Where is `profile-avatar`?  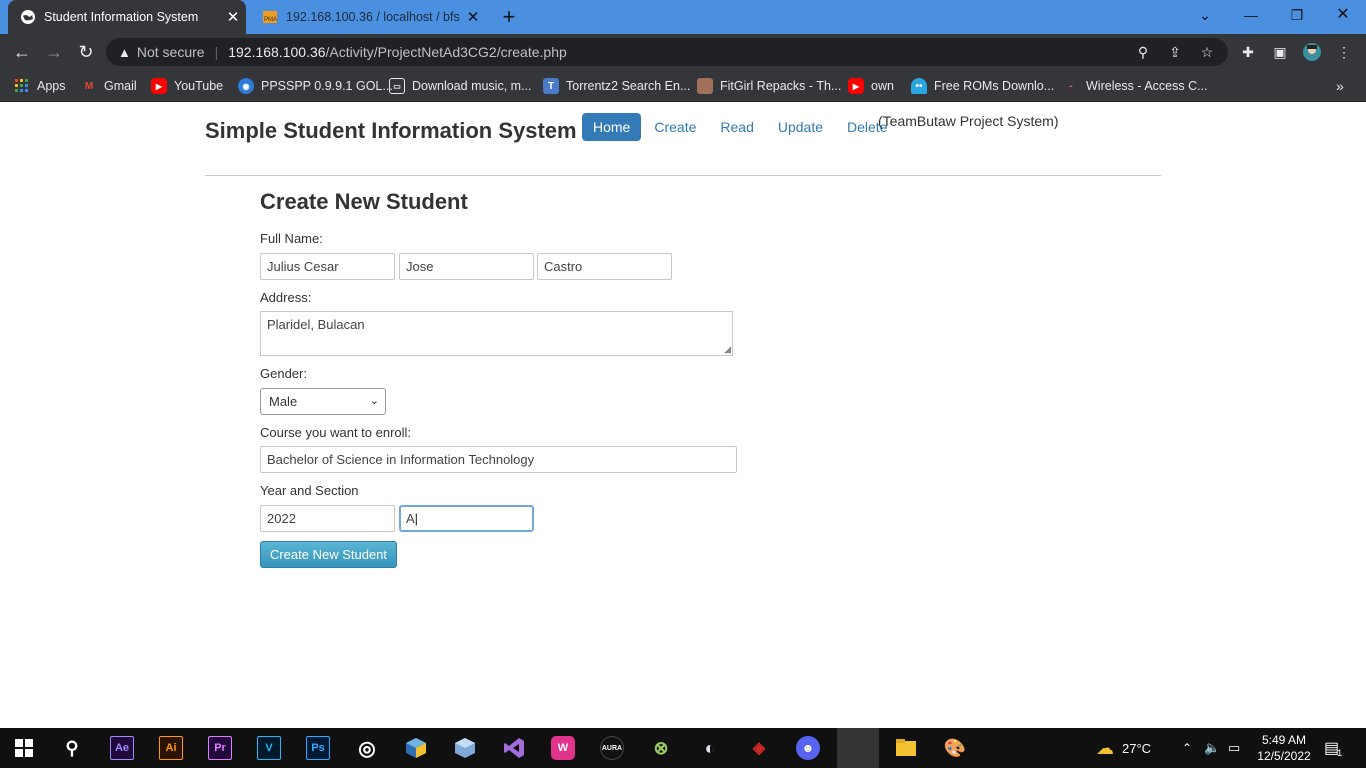 profile-avatar is located at coordinates (1312, 52).